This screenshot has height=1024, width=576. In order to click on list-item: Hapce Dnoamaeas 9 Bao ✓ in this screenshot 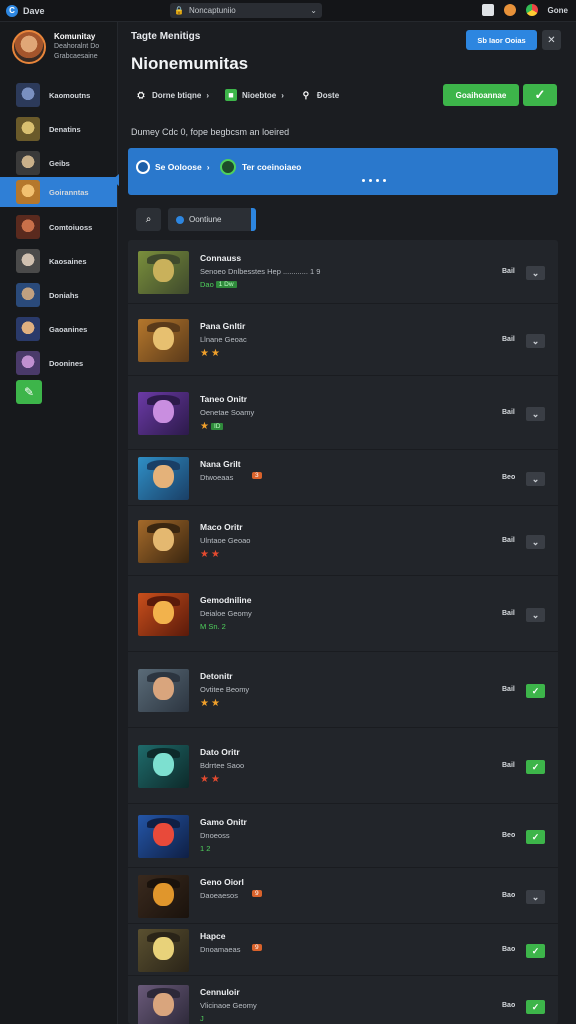, I will do `click(343, 950)`.